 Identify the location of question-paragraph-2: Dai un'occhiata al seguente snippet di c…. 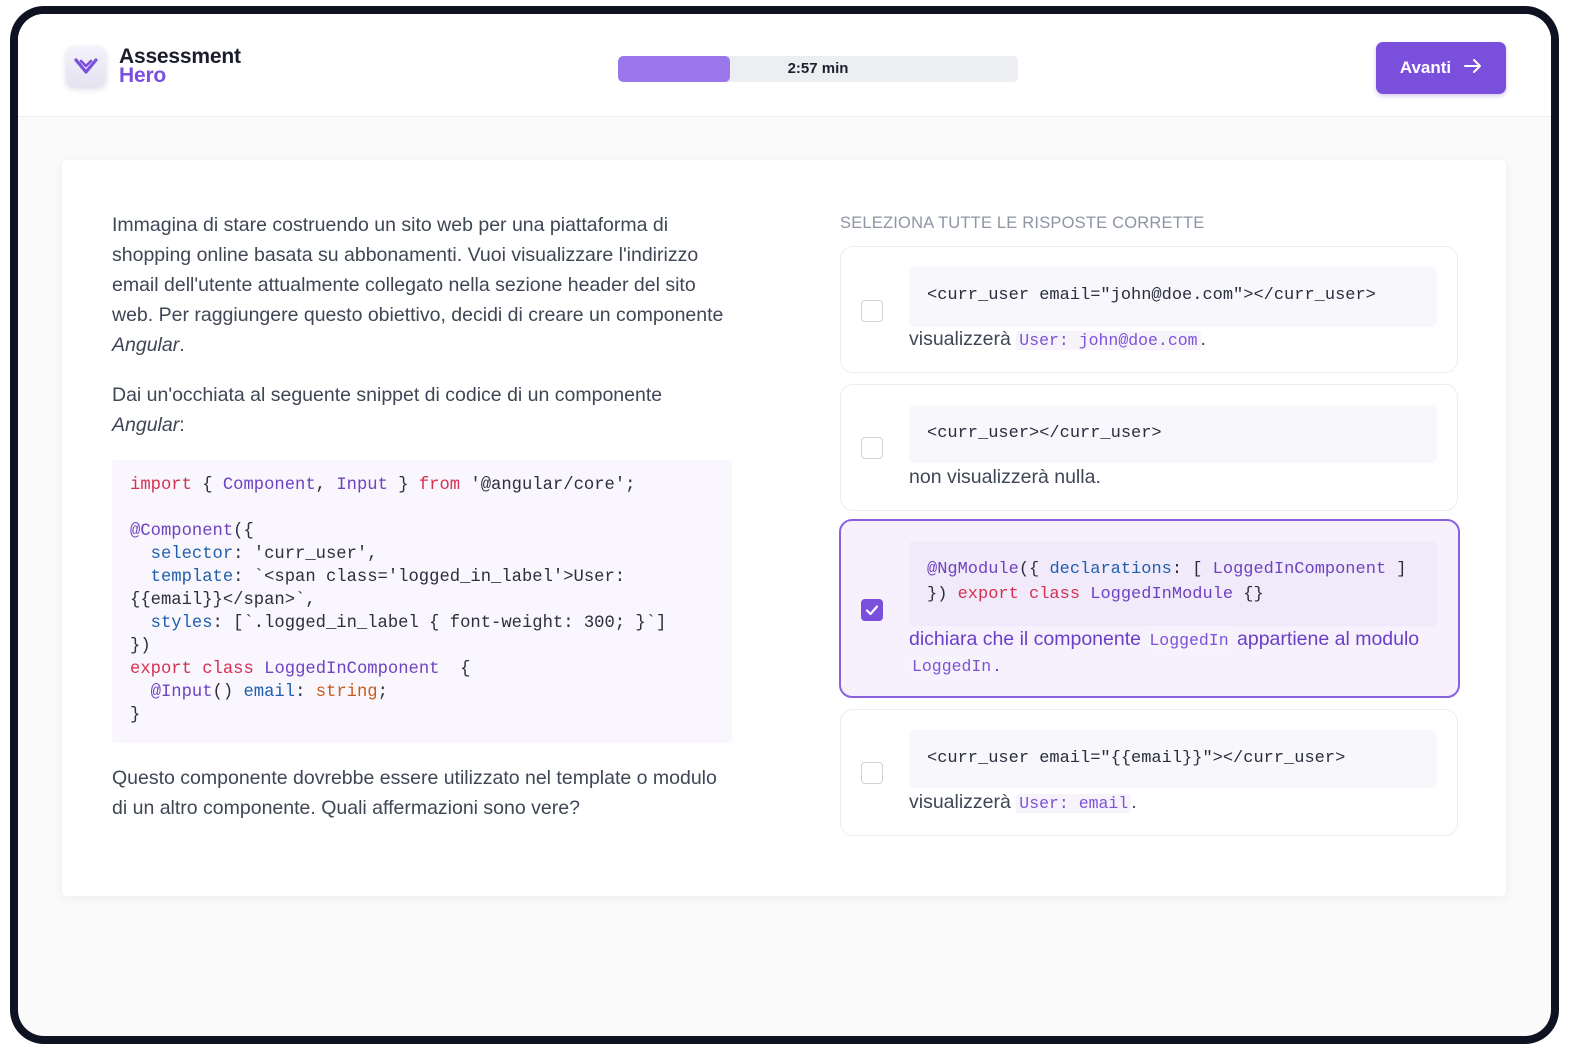
(387, 410).